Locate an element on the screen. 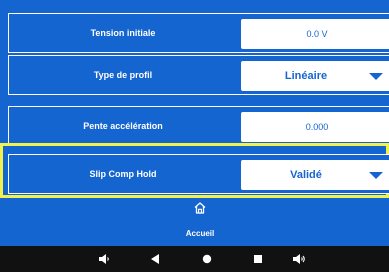 Image resolution: width=389 pixels, height=272 pixels. volume-down-icon is located at coordinates (104, 259).